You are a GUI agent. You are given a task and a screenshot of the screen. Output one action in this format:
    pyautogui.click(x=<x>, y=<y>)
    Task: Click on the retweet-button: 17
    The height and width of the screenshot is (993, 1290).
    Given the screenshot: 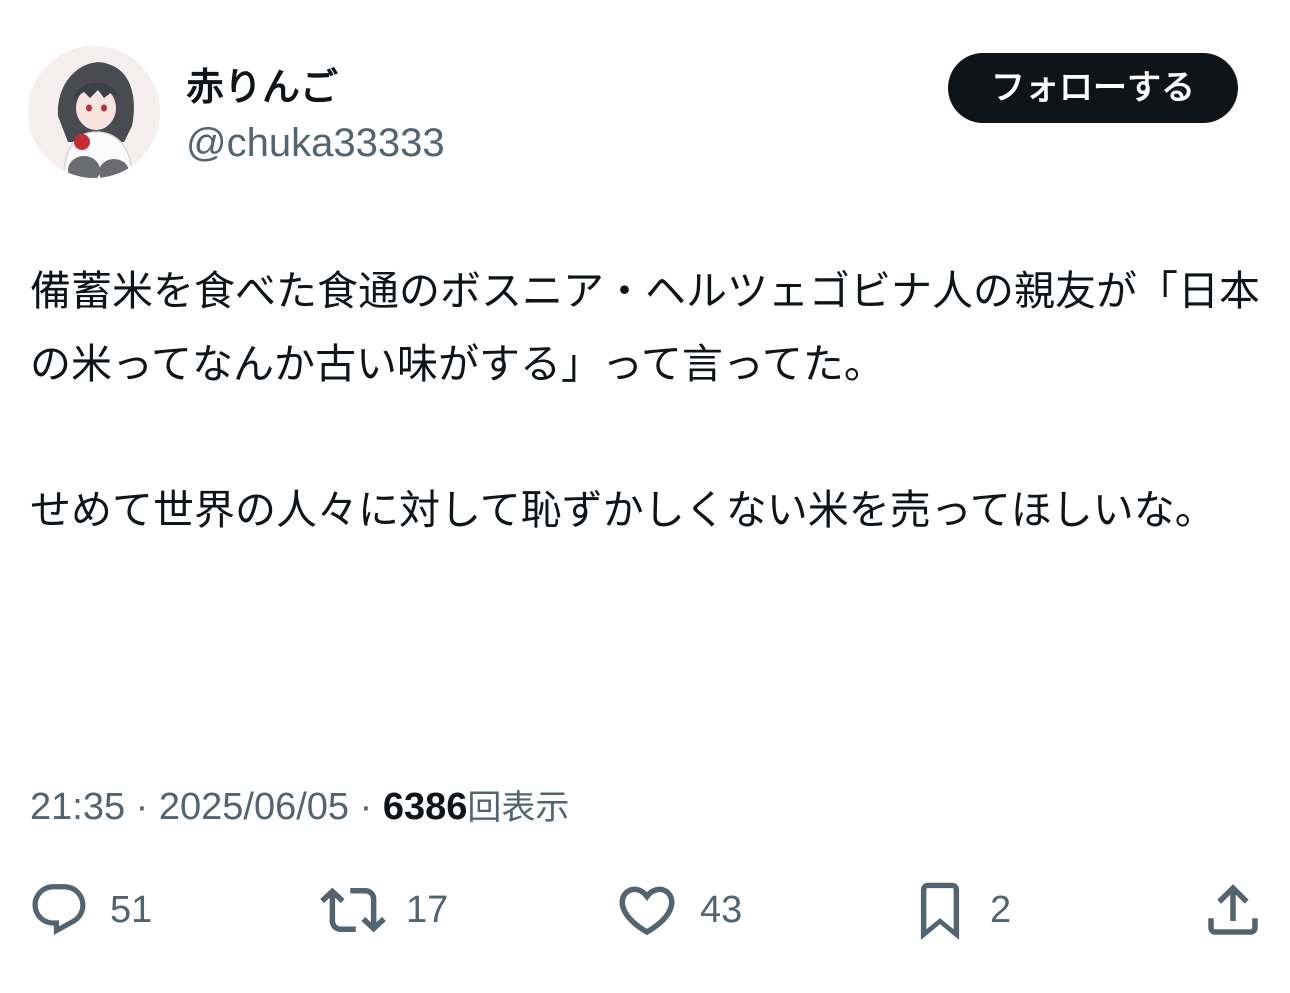 What is the action you would take?
    pyautogui.click(x=384, y=910)
    